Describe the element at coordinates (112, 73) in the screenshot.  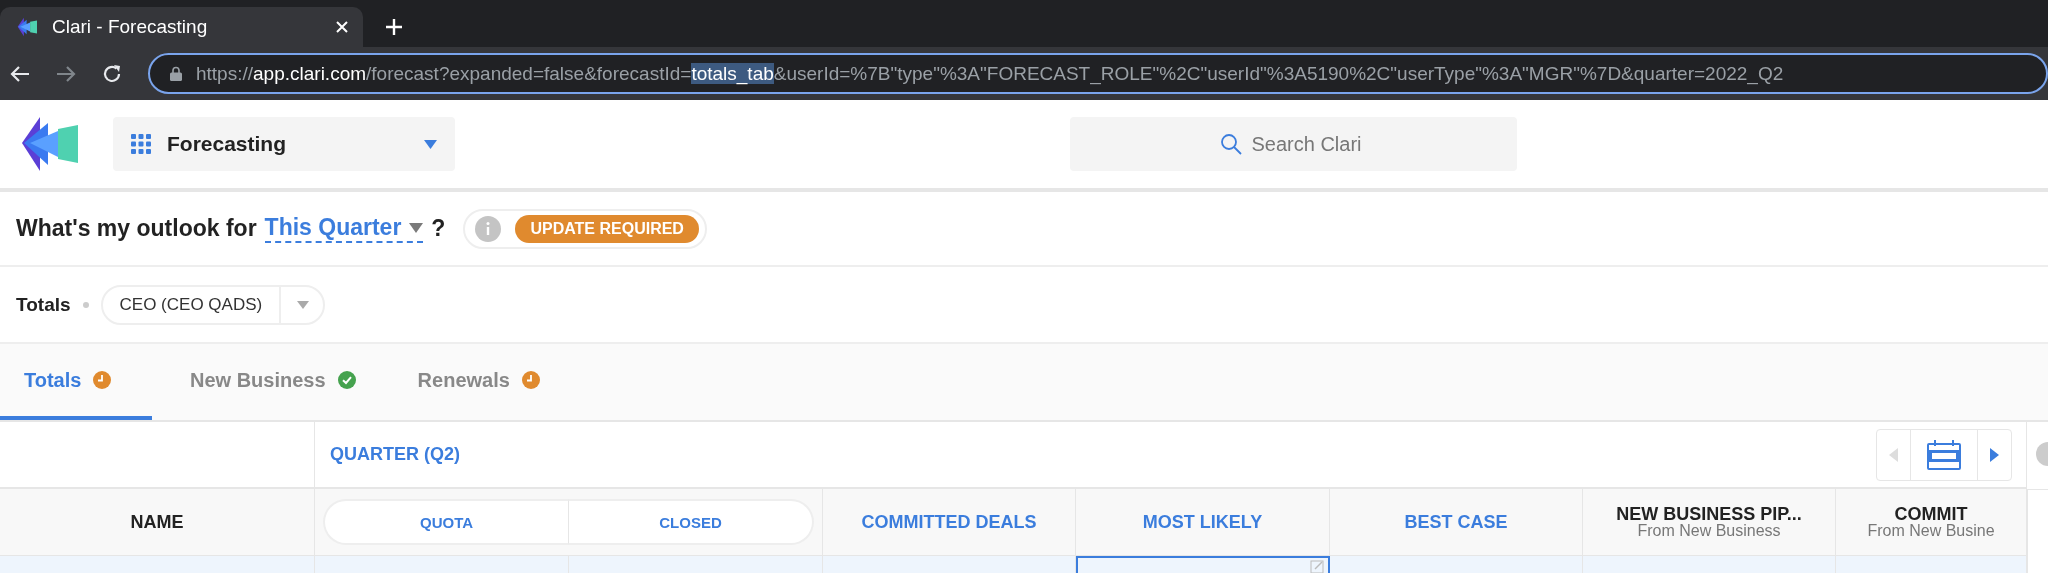
I see `reload-icon` at that location.